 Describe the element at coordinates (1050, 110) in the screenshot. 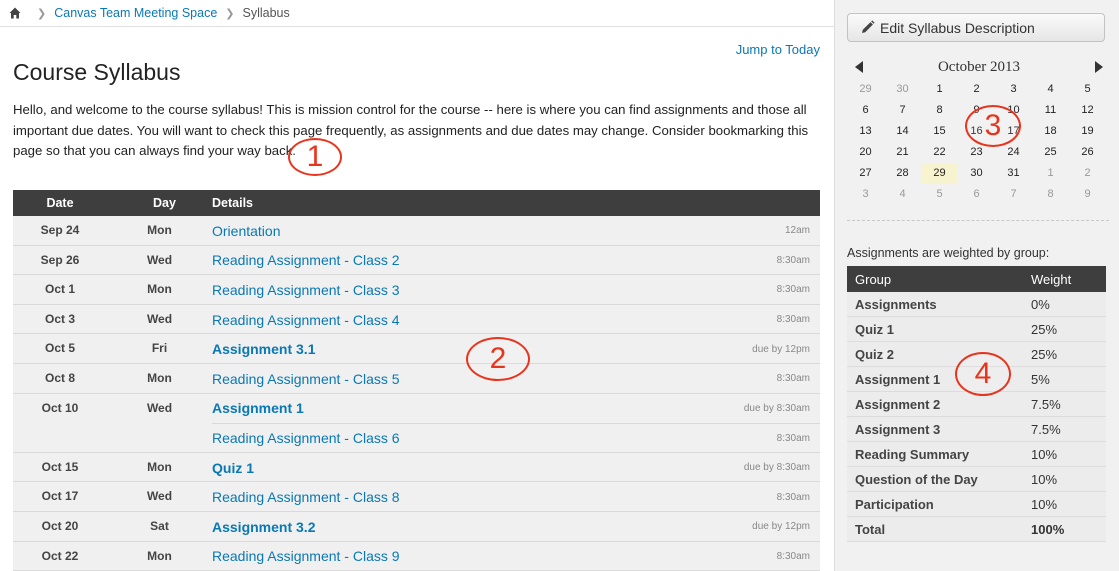

I see `calendar-day: 11` at that location.